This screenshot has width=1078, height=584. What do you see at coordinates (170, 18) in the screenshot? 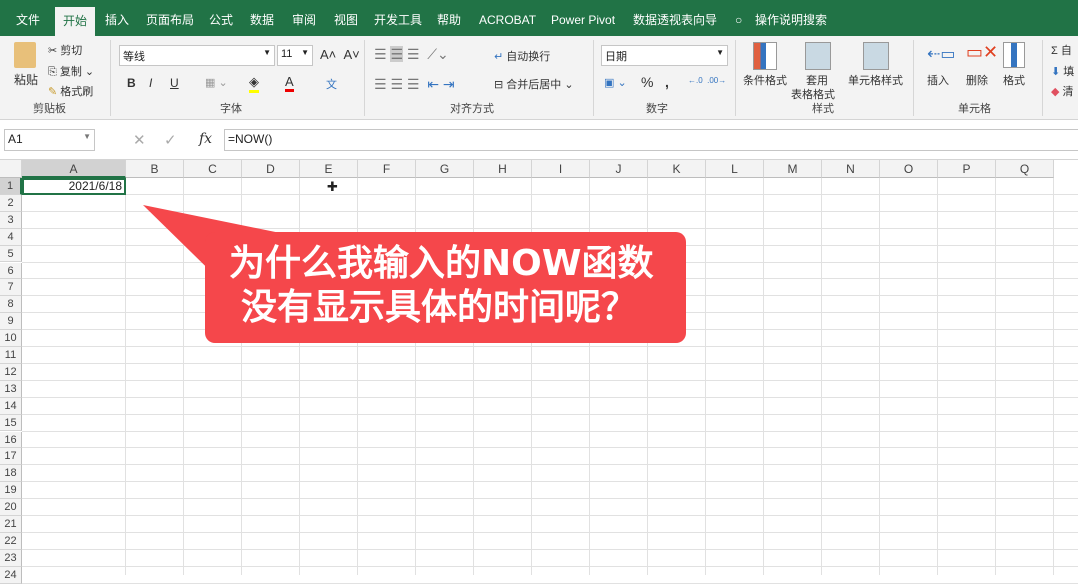
I see `tab-3: 页面布局` at bounding box center [170, 18].